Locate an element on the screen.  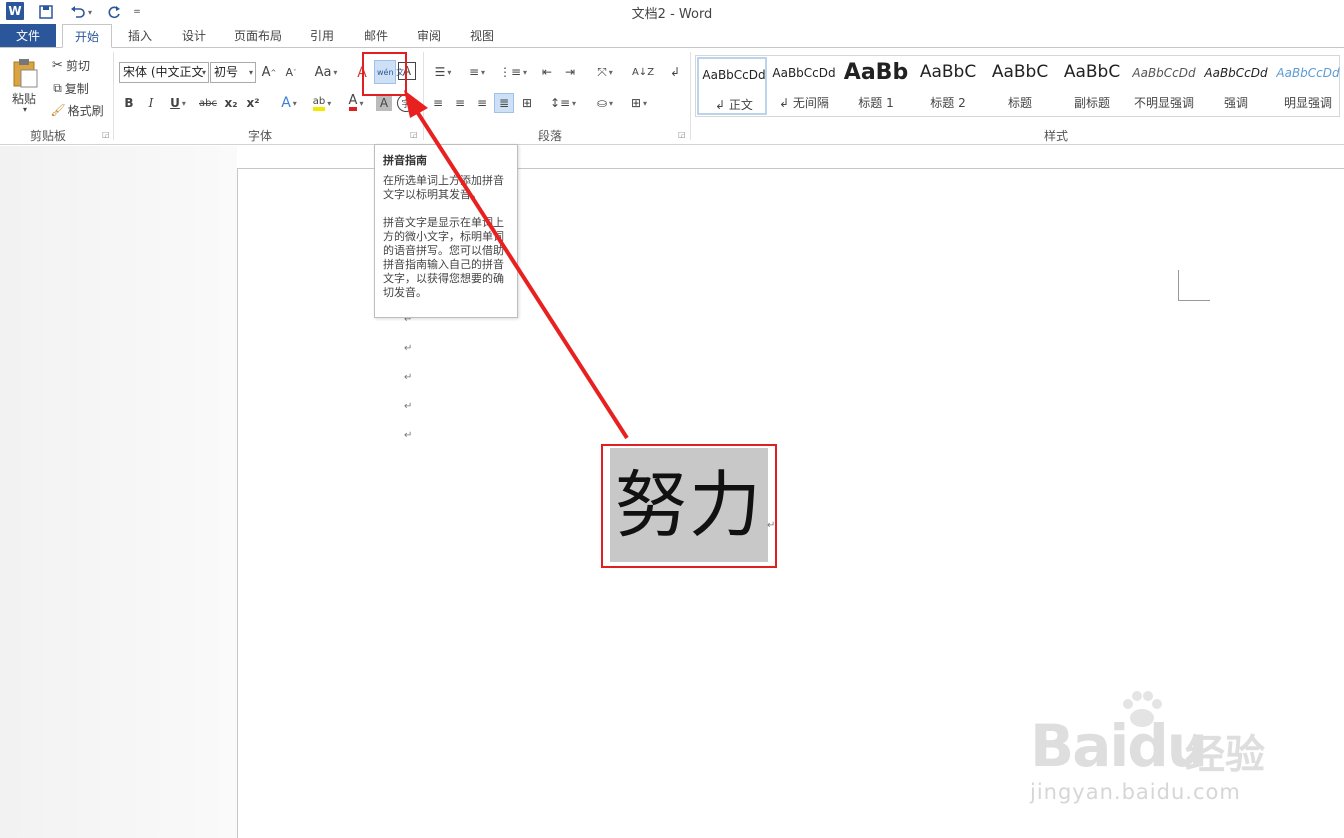
multilevel-list-button: ⋮≡ ▾ is located at coordinates (513, 72).